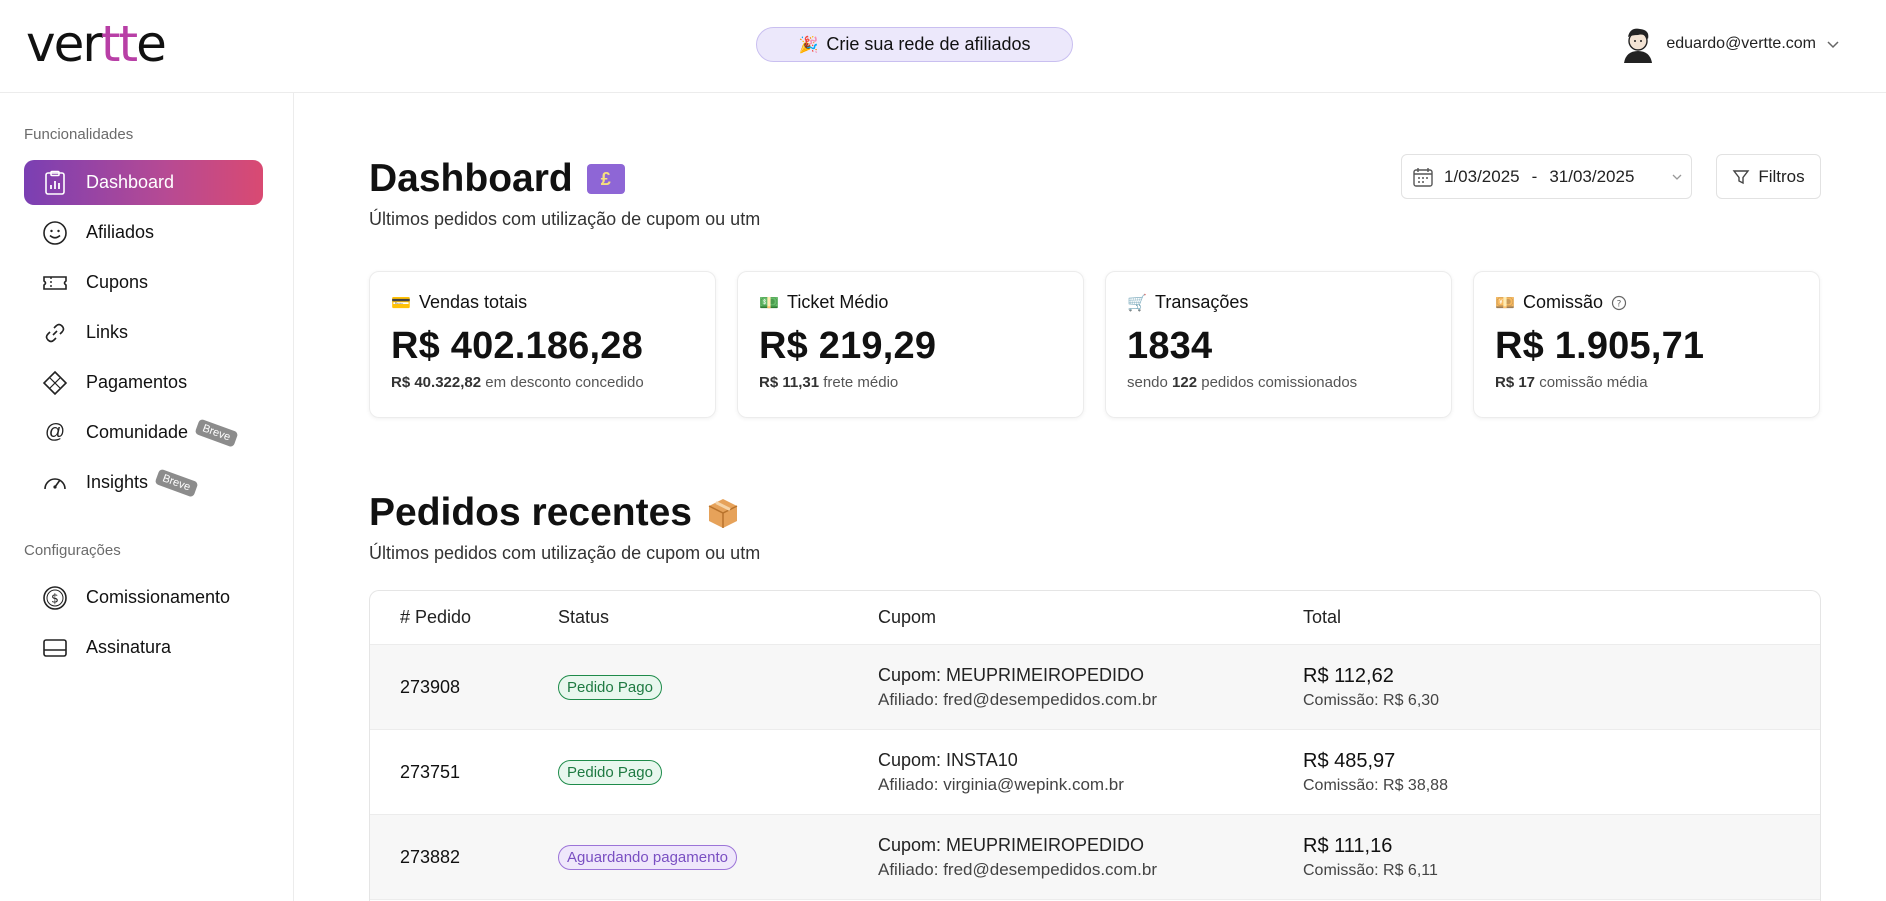 The width and height of the screenshot is (1886, 901). Describe the element at coordinates (55, 648) in the screenshot. I see `card-icon` at that location.